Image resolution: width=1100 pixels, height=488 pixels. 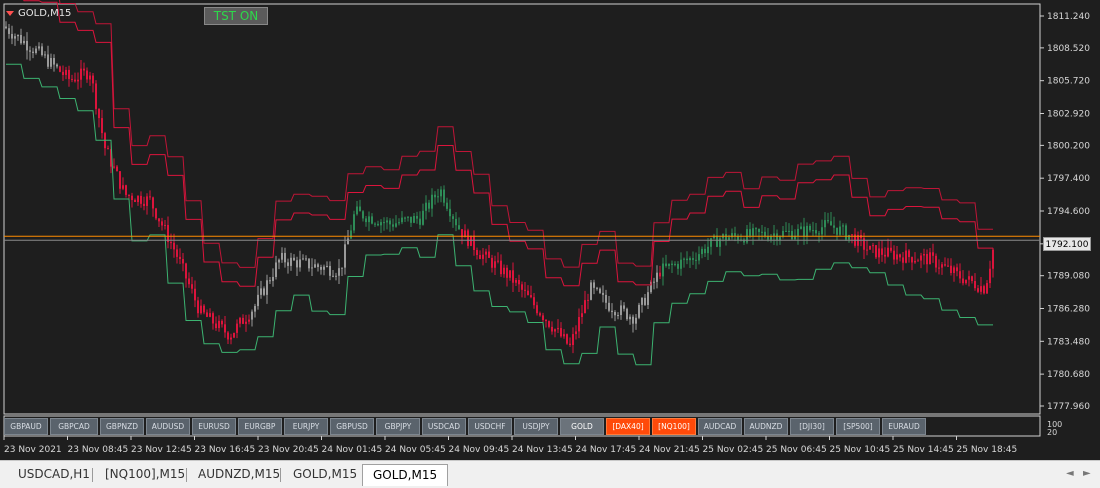 I want to click on symbol-button-eurjpy: EURJPY, so click(x=306, y=426).